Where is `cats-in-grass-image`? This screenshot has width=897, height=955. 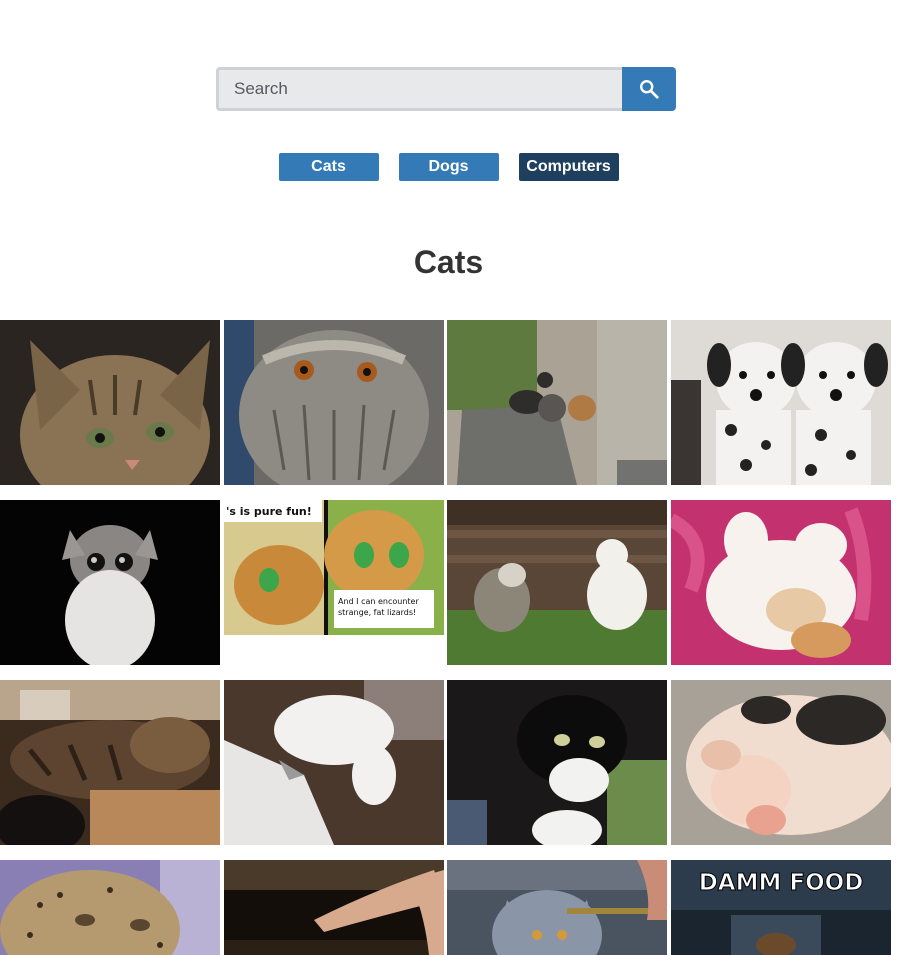
cats-in-grass-image is located at coordinates (557, 582).